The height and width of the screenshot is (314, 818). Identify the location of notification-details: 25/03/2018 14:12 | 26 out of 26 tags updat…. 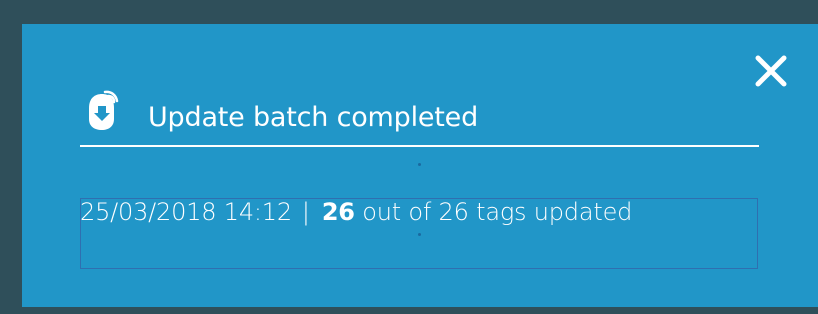
(356, 212).